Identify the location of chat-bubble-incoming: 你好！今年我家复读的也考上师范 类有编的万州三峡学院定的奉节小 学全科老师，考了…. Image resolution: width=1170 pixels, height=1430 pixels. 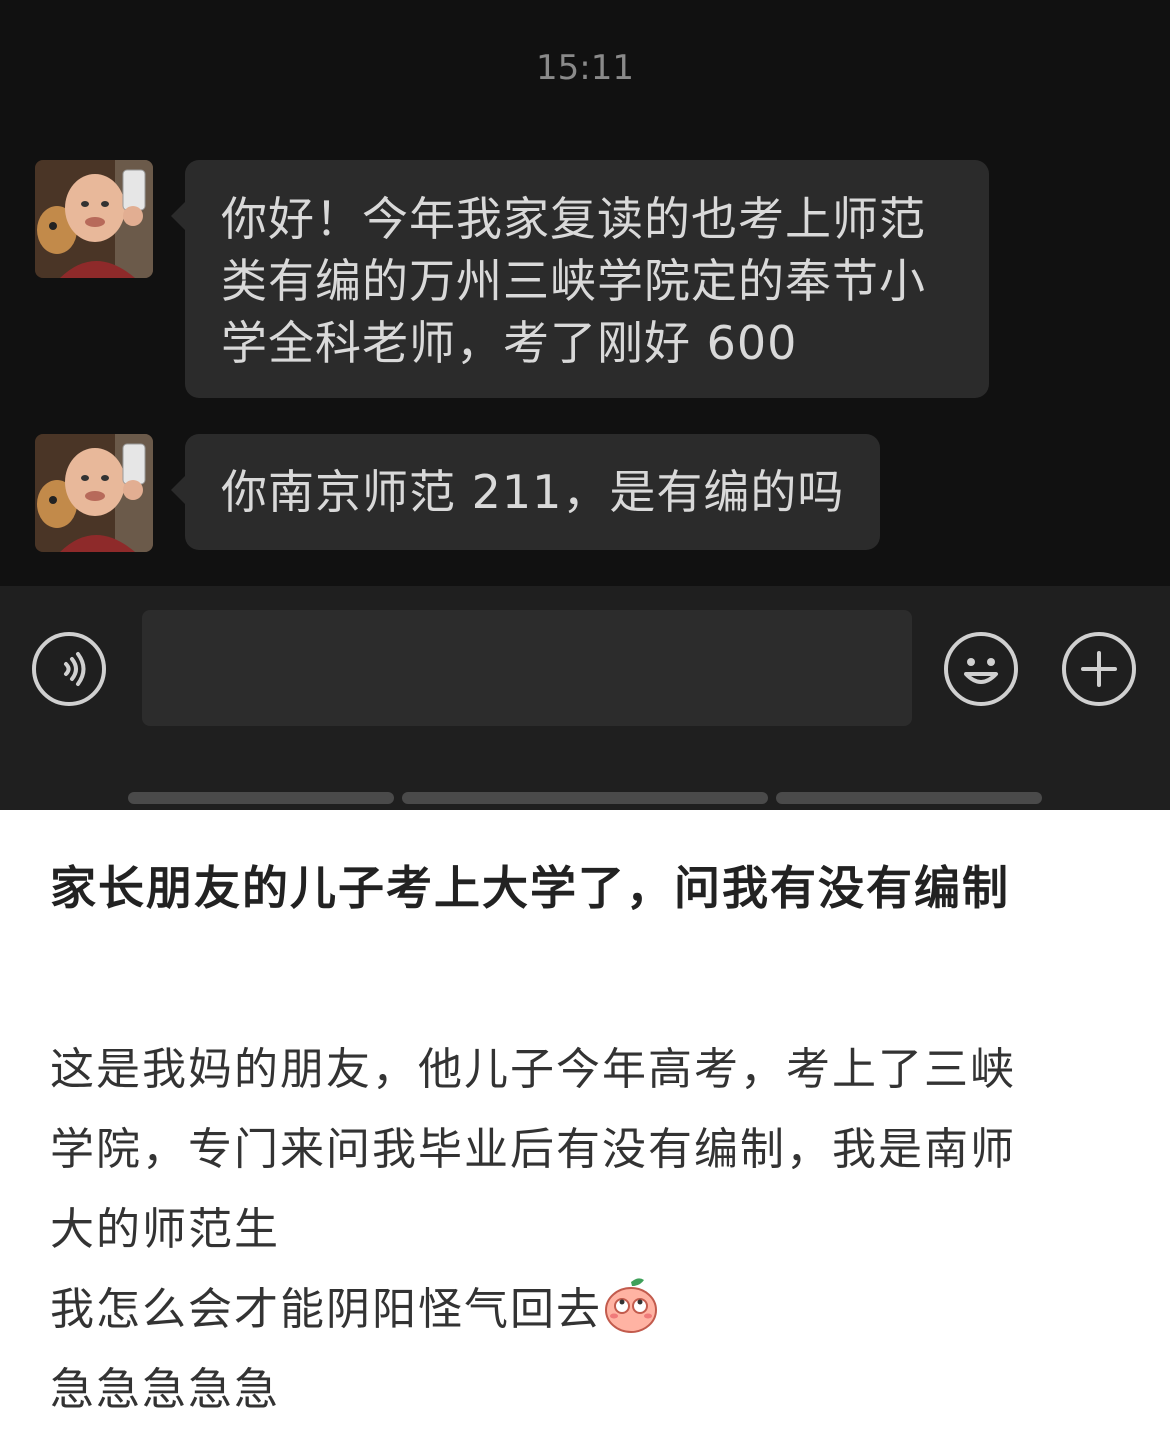
(580, 279).